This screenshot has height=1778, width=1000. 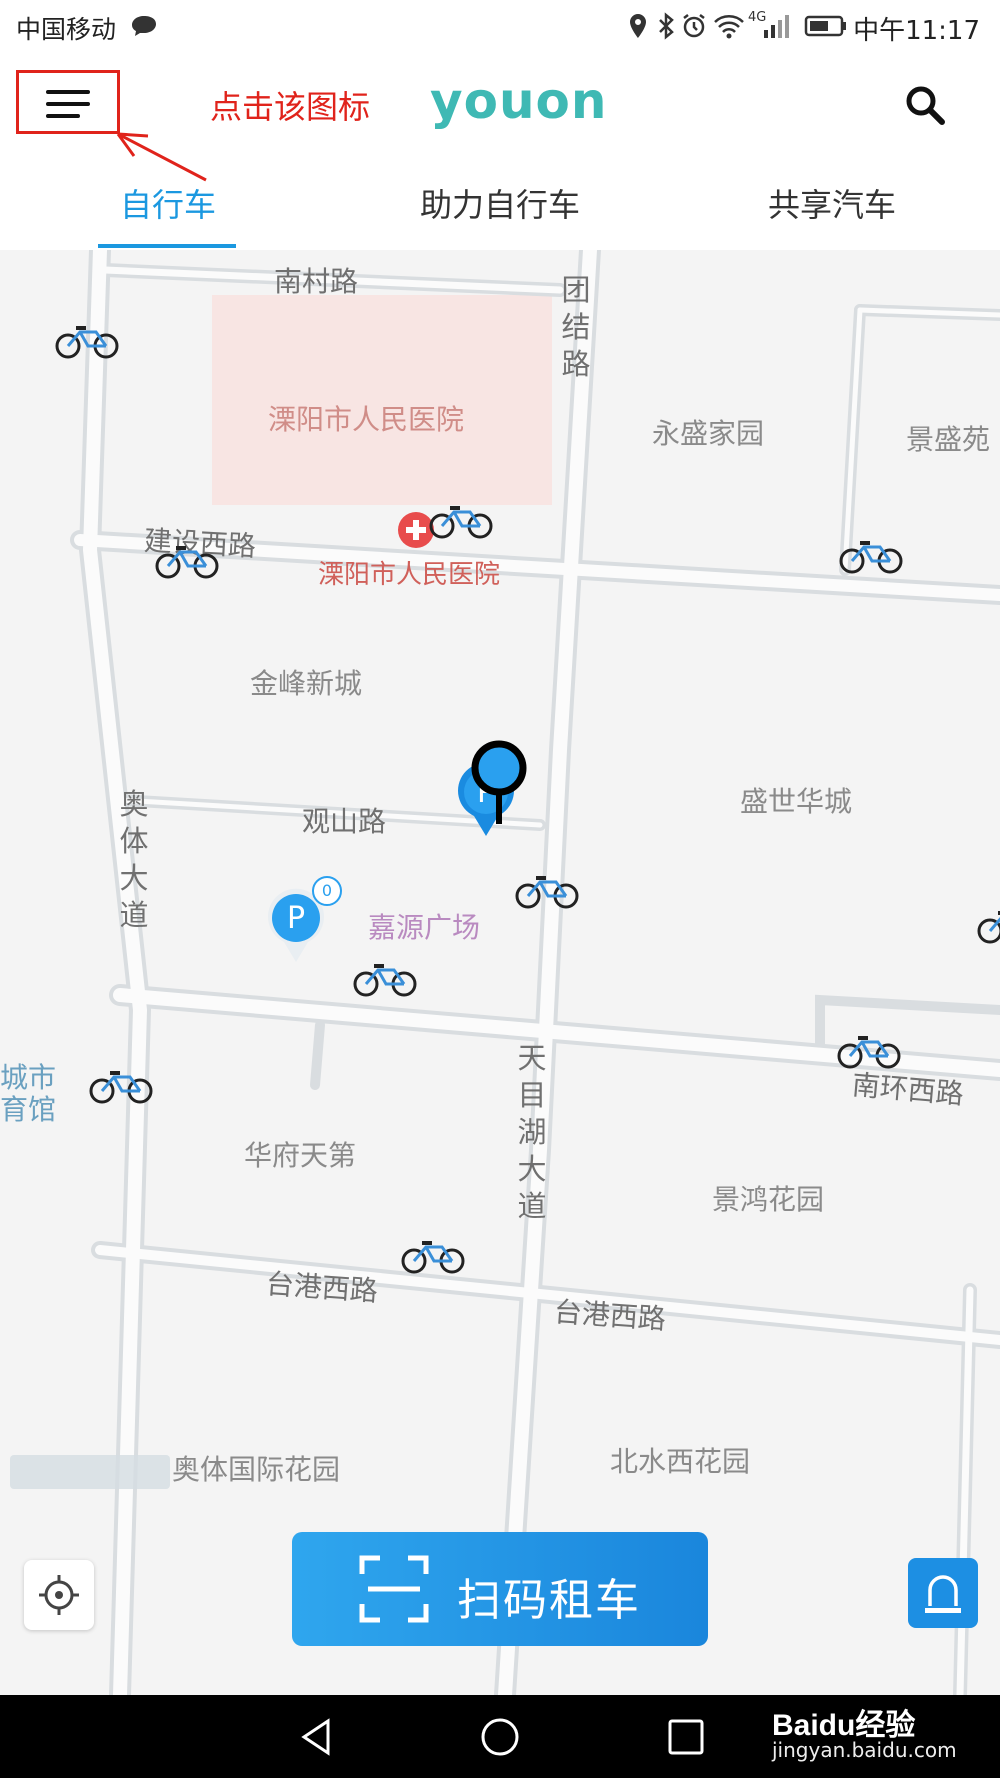 I want to click on annotation-highlight-box, so click(x=68, y=102).